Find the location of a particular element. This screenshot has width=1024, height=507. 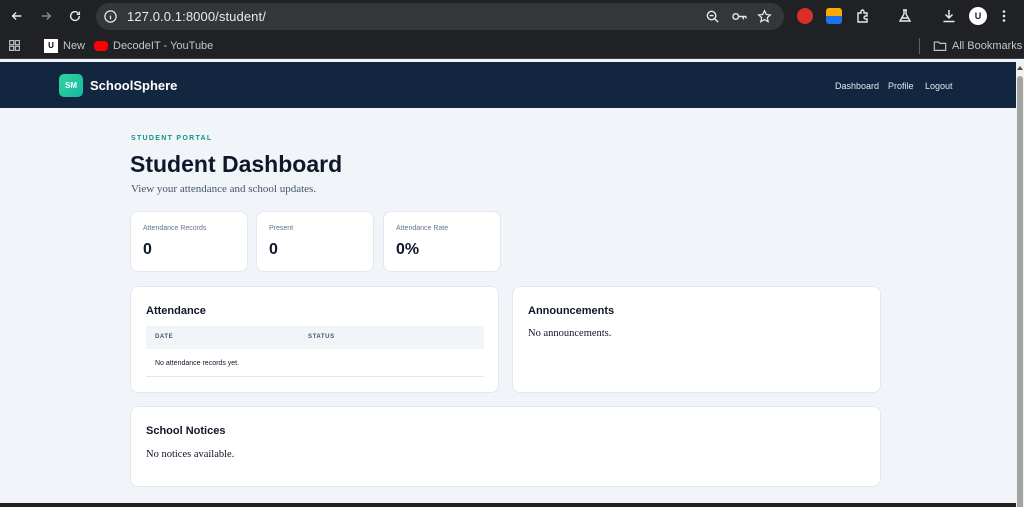

forward-button is located at coordinates (46, 16).